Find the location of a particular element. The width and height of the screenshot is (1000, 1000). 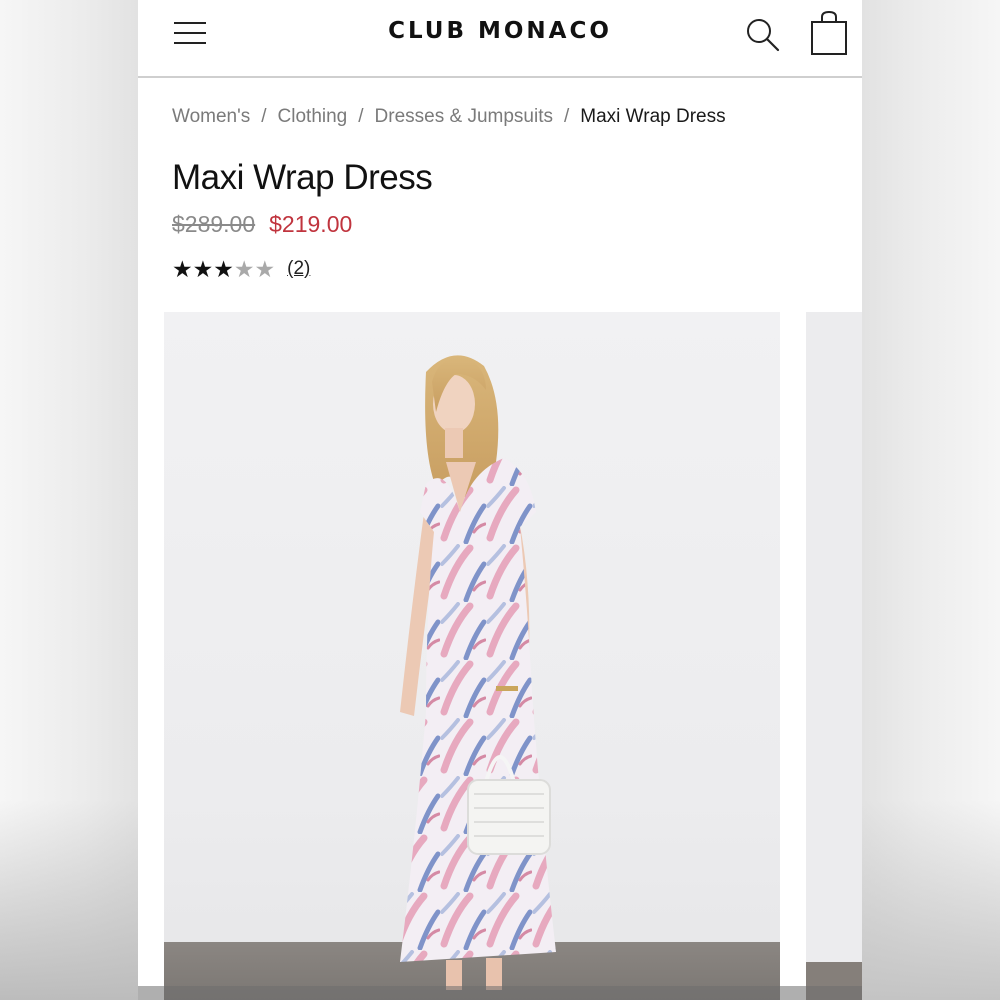

product-next-image is located at coordinates (834, 656).